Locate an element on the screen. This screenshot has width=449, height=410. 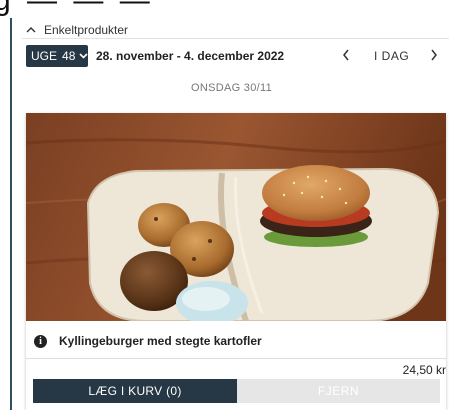
cutoff-heading-text: g — — — is located at coordinates (77, 8).